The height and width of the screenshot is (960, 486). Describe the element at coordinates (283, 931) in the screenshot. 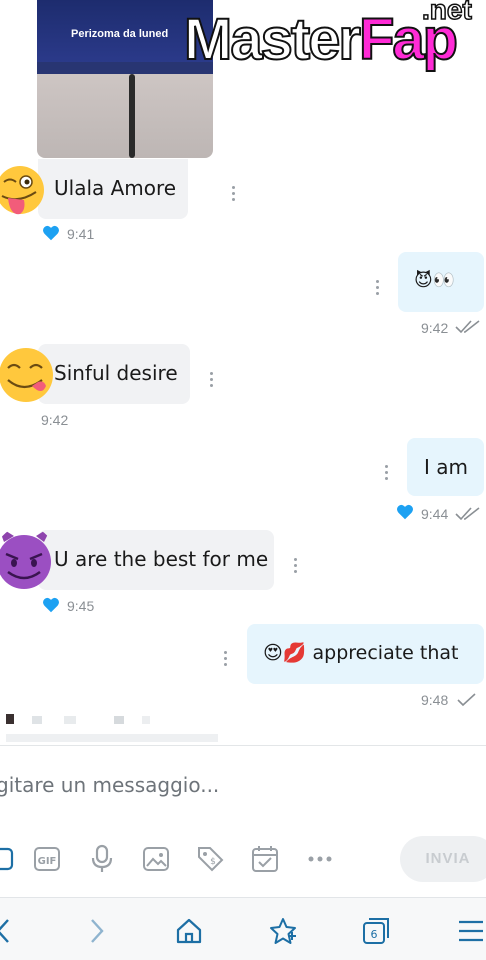

I see `favorites-icon` at that location.